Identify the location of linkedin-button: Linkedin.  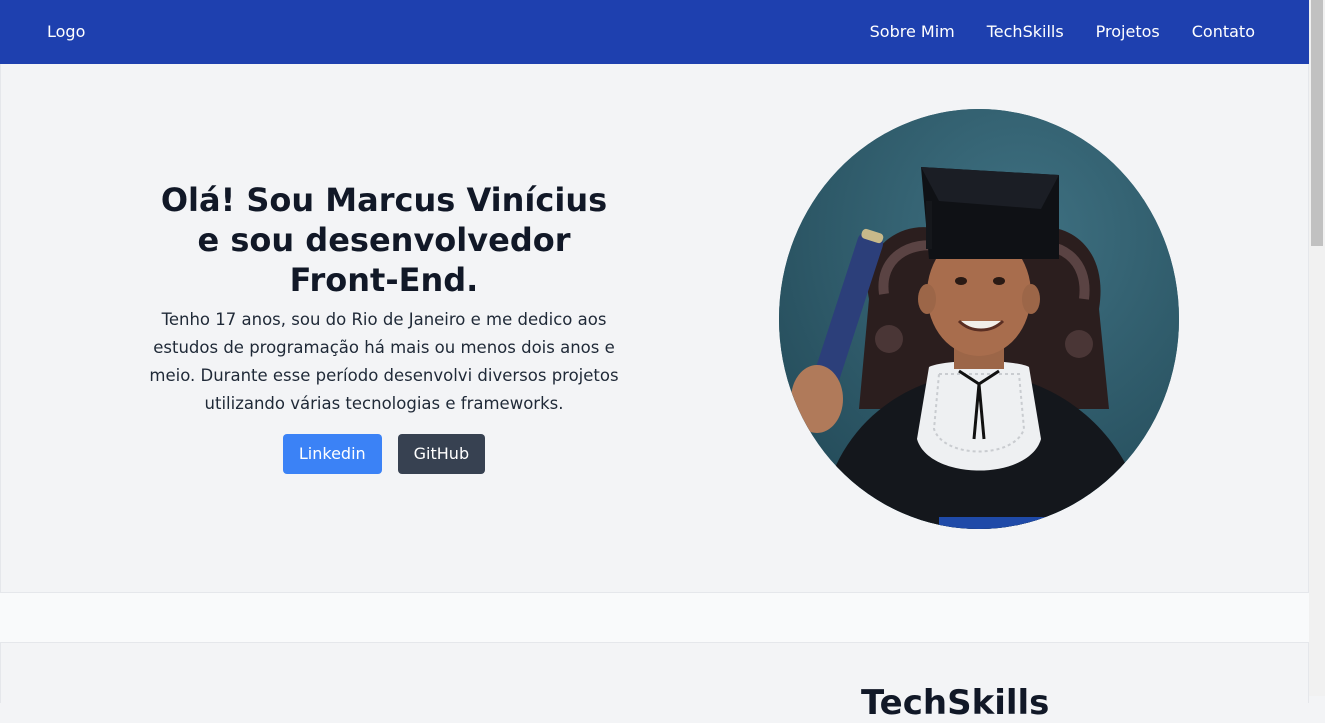
(332, 454).